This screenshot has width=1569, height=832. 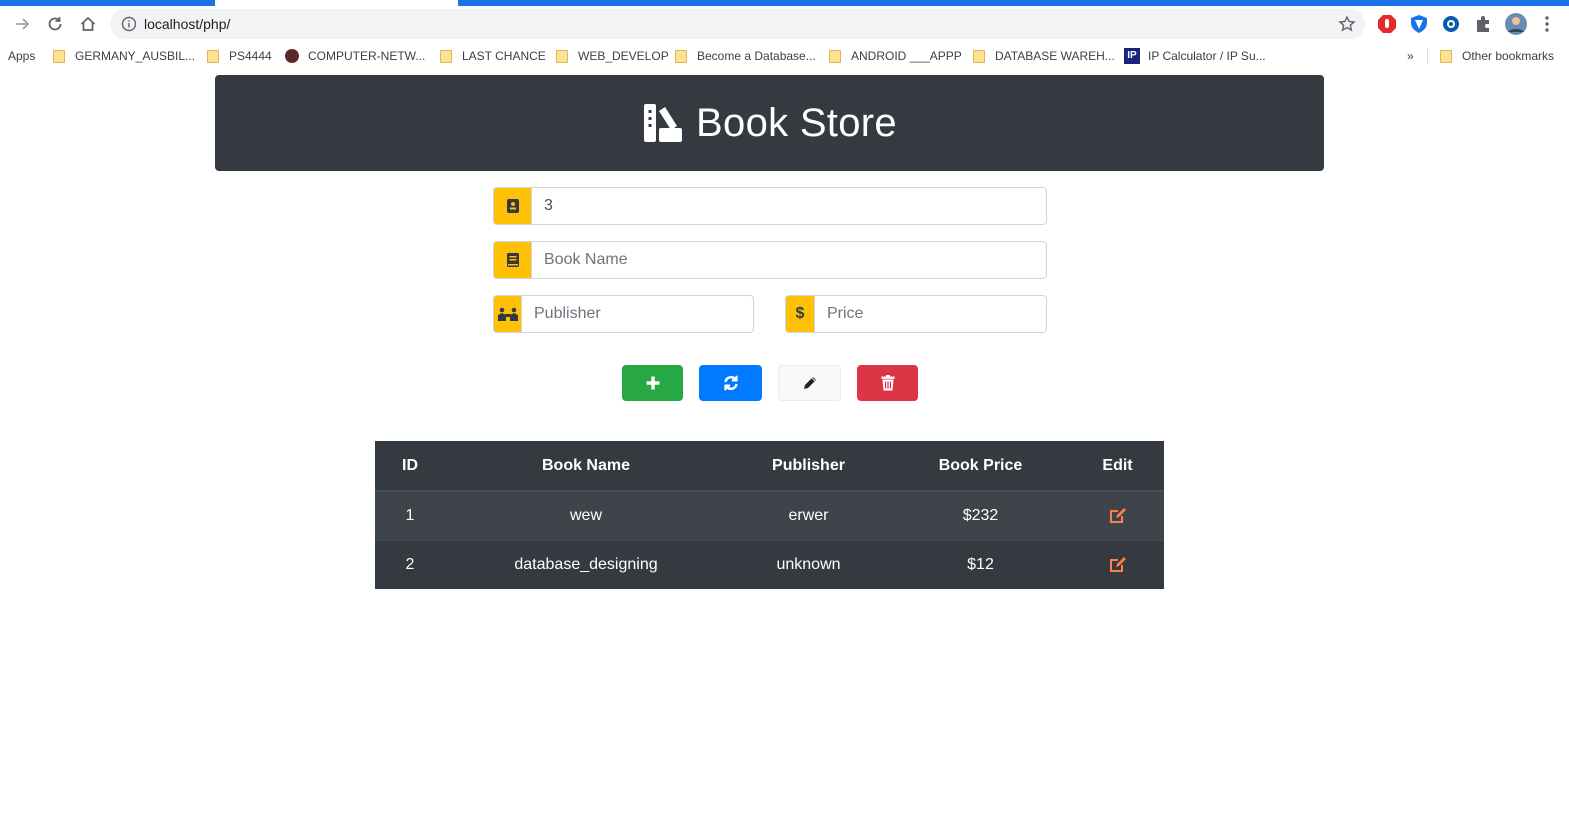 I want to click on site-favicon-icon, so click(x=292, y=56).